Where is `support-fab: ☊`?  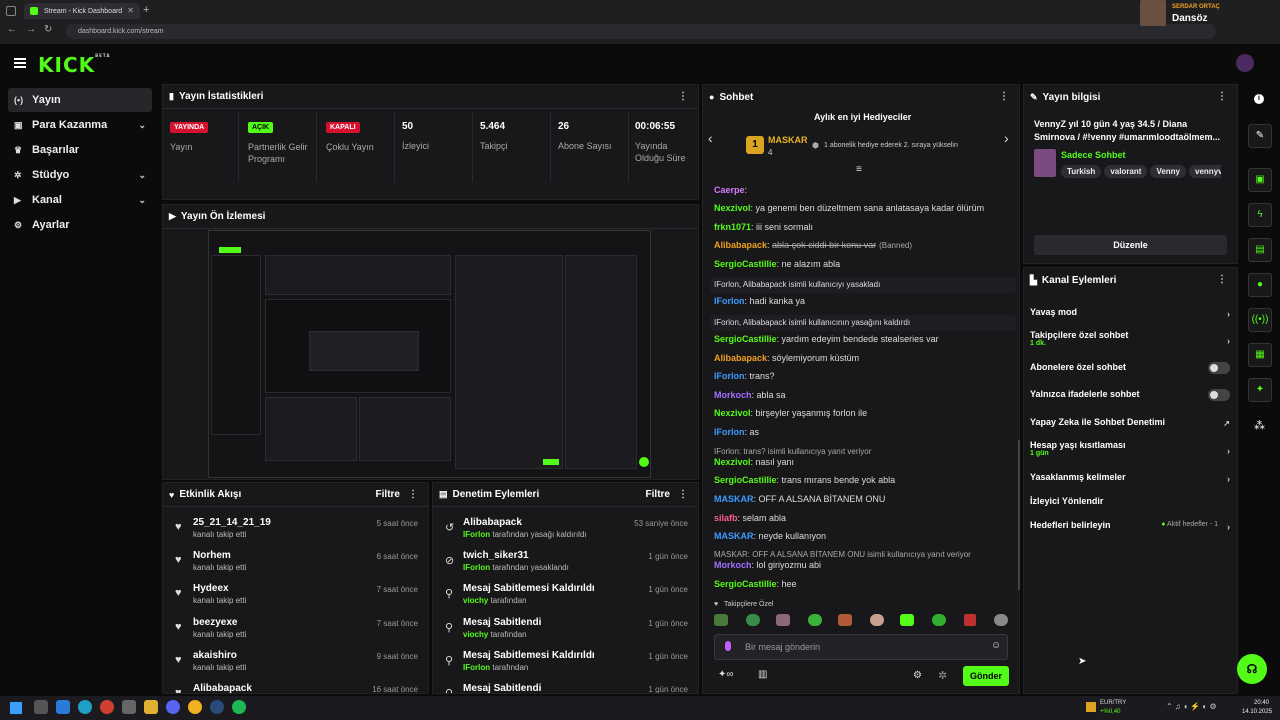
support-fab: ☊ is located at coordinates (1252, 669).